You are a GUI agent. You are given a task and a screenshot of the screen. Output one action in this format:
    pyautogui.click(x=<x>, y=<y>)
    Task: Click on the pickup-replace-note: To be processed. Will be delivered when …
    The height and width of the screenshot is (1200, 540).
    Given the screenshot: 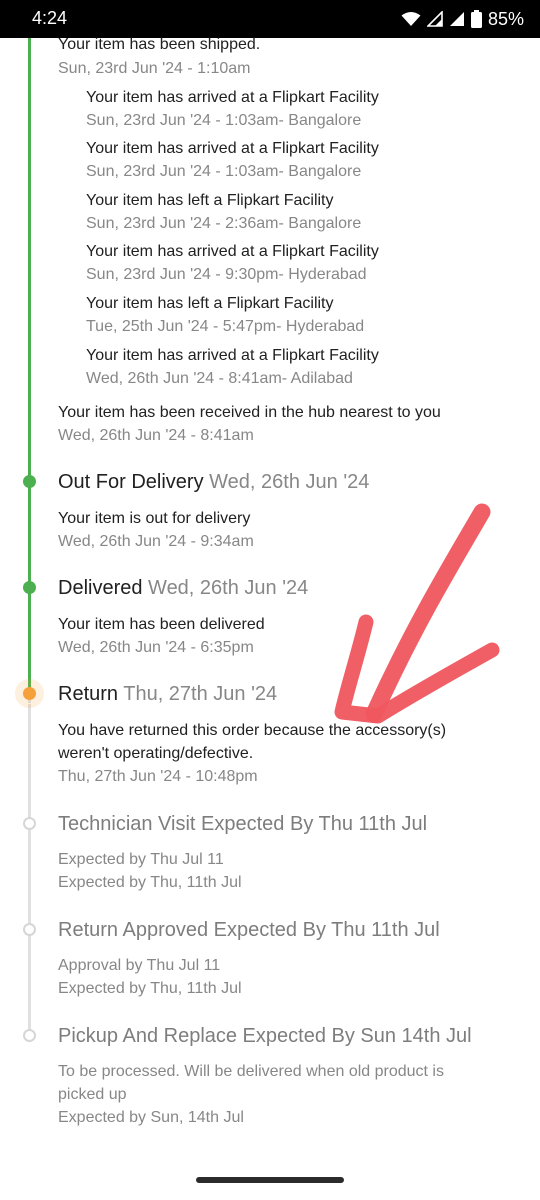 What is the action you would take?
    pyautogui.click(x=251, y=1071)
    